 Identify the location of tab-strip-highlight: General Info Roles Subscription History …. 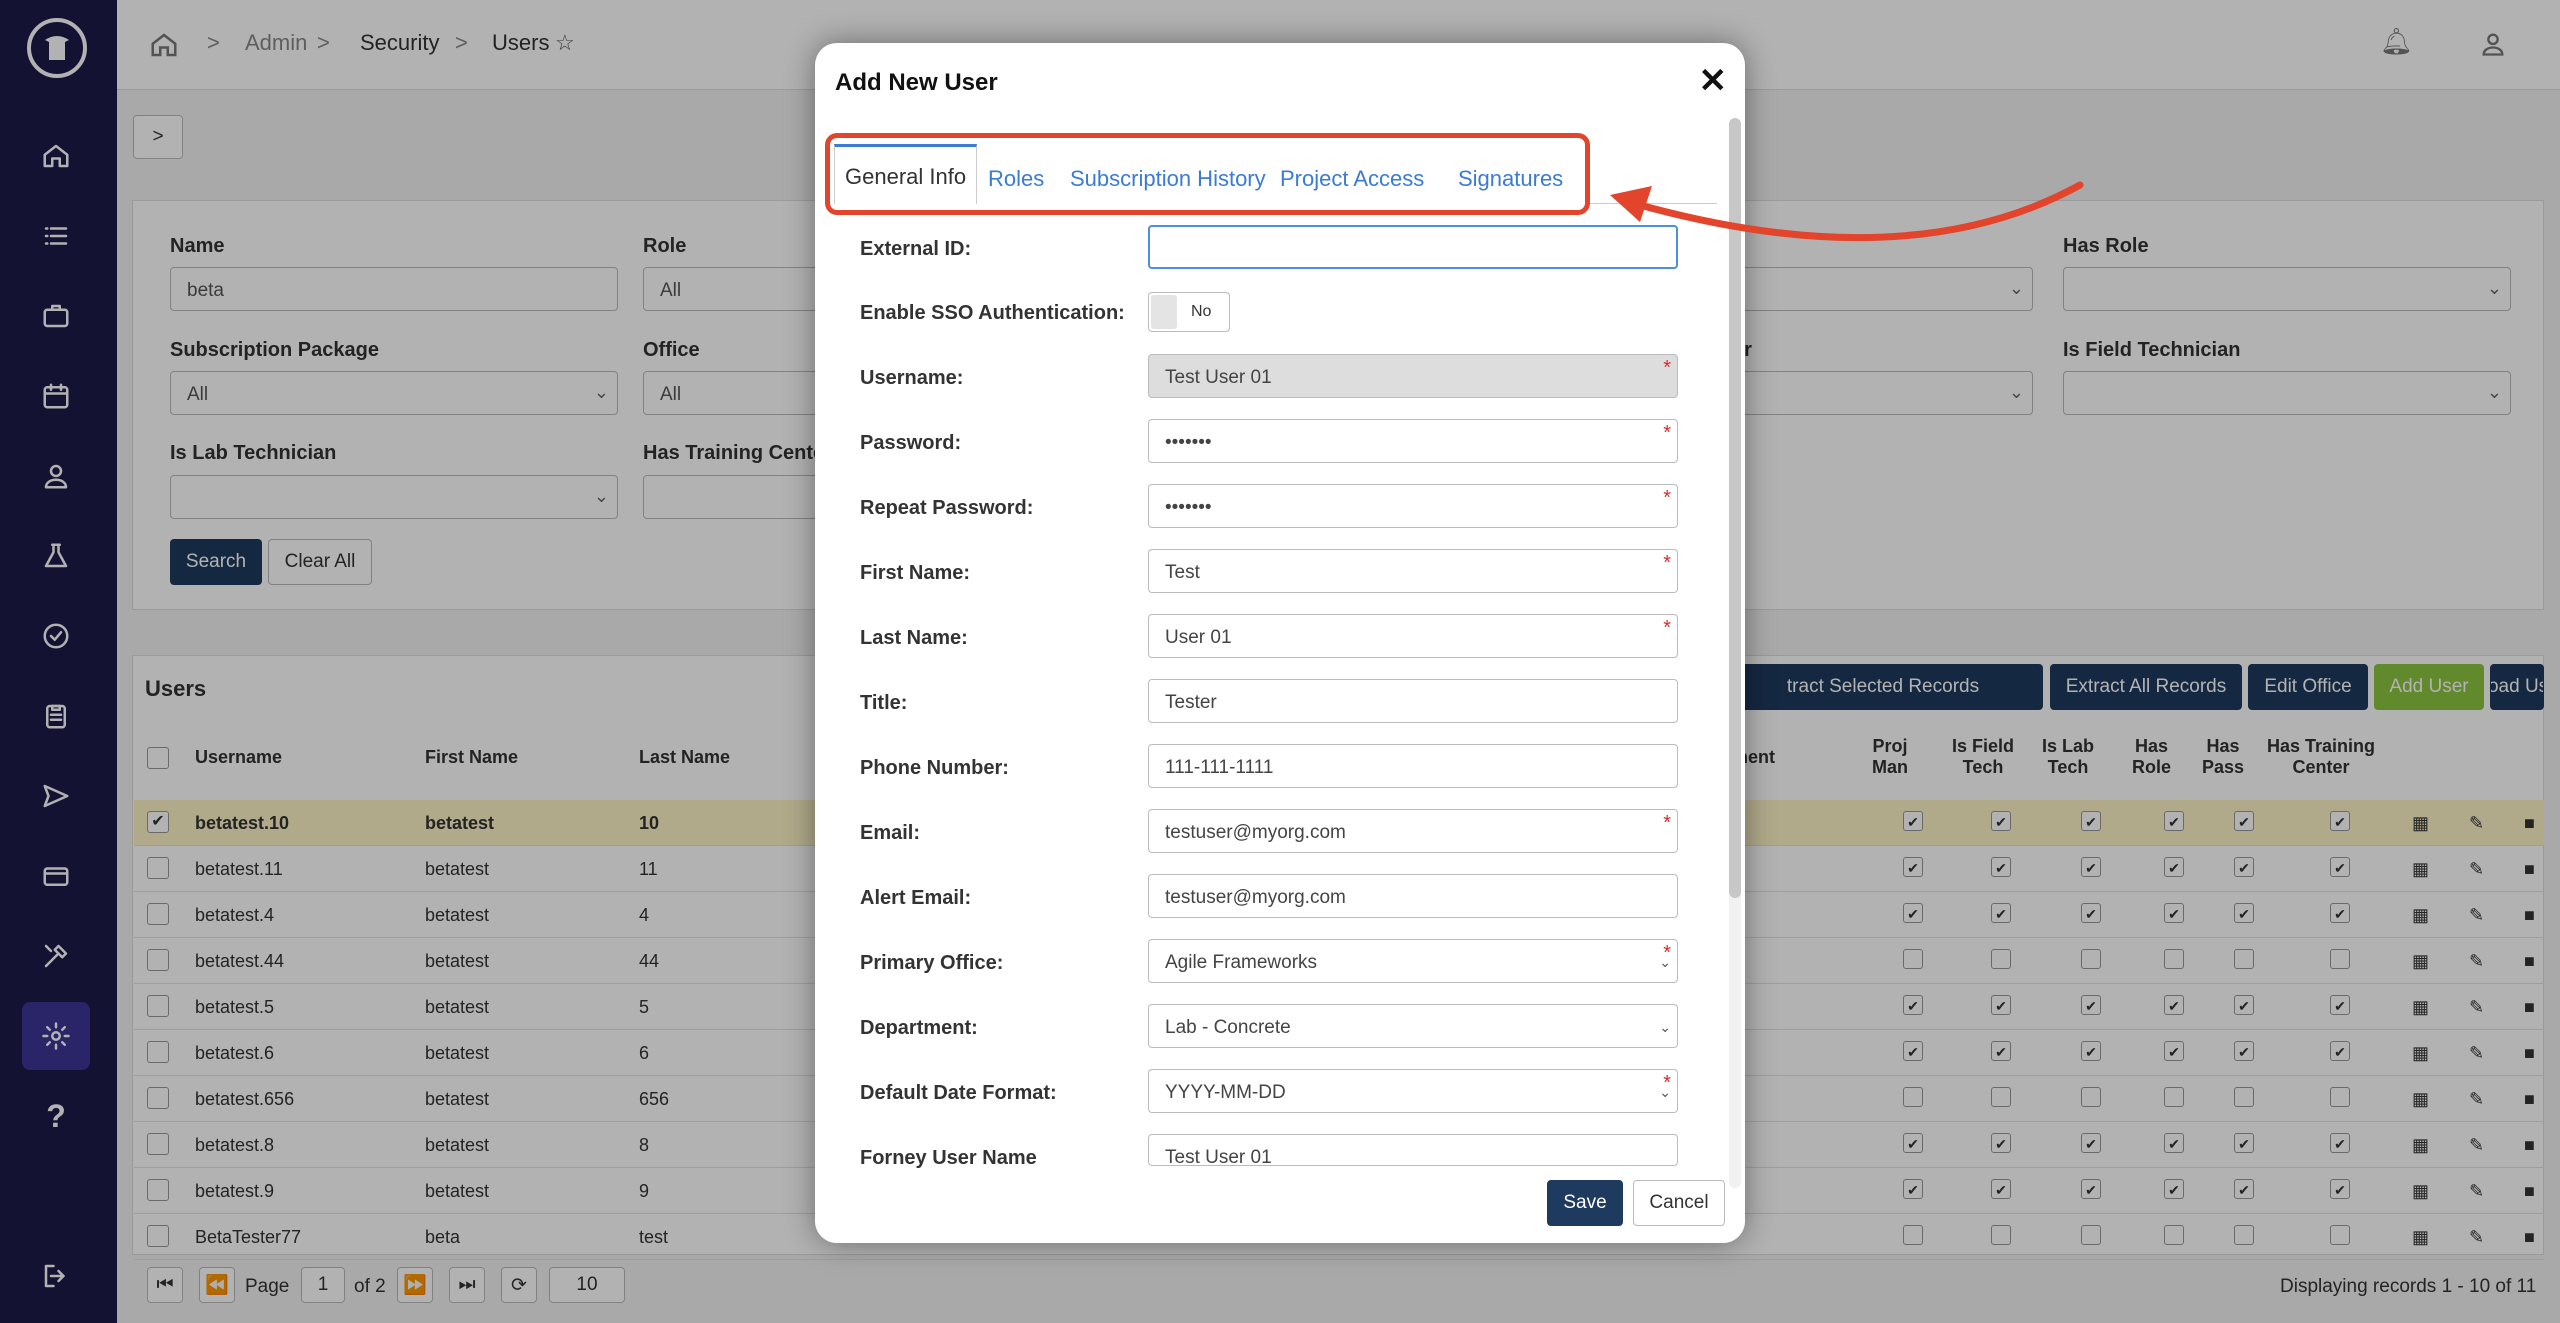
(1207, 174).